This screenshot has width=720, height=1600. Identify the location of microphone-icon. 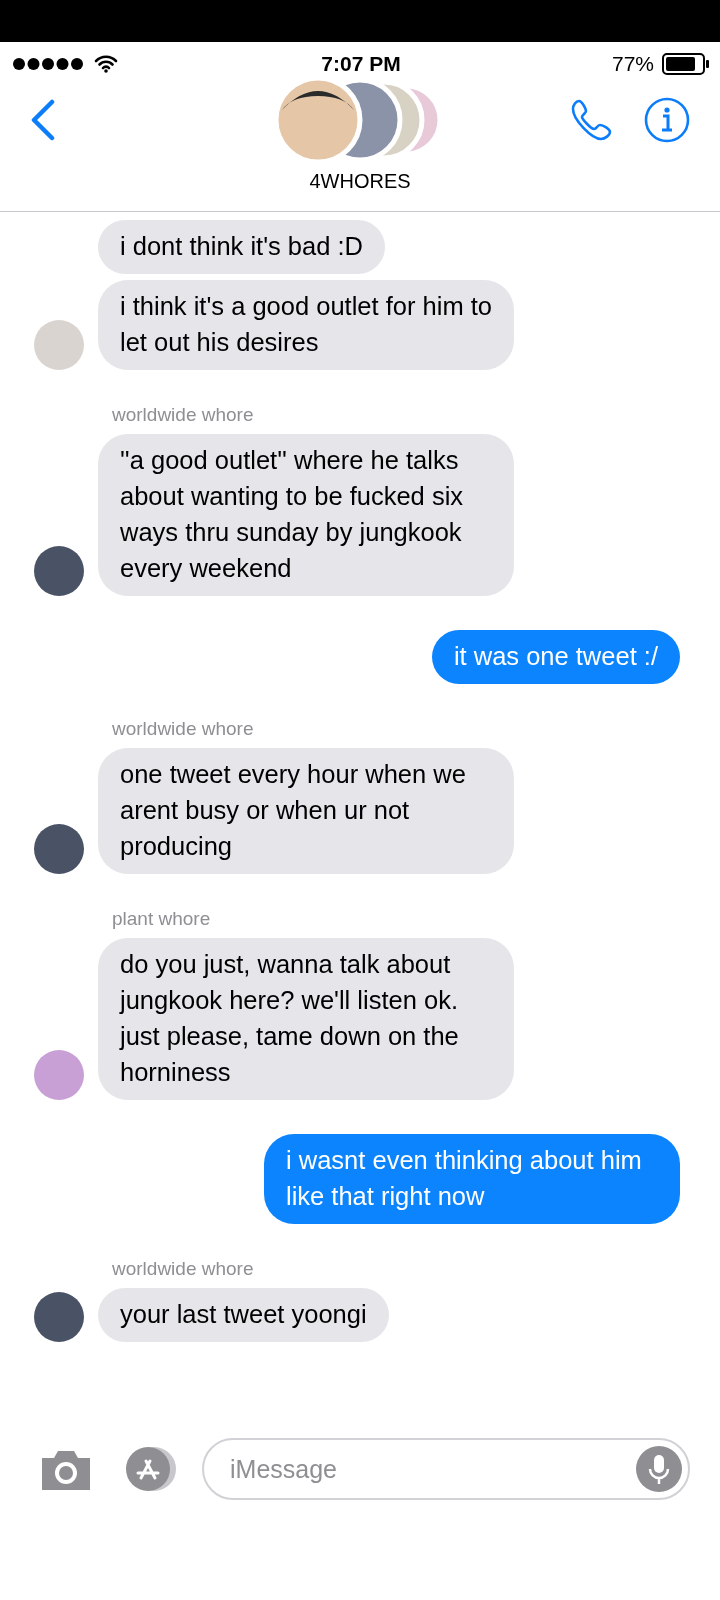
(659, 1469).